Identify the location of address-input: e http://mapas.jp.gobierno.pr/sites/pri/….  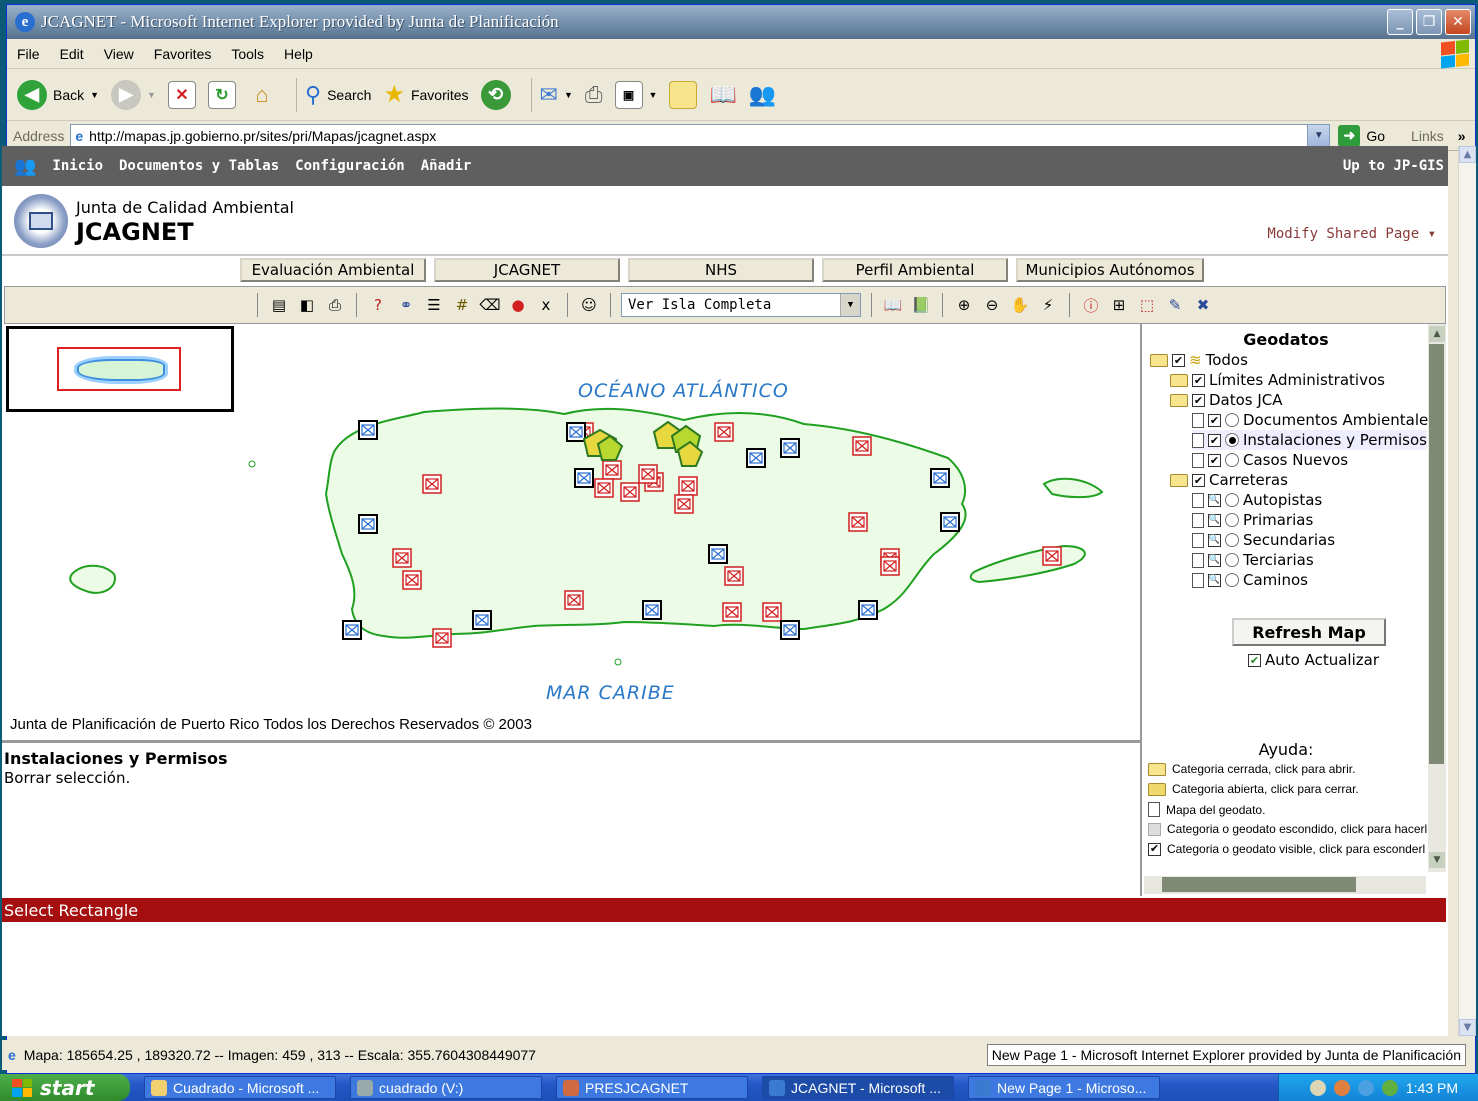
(700, 135).